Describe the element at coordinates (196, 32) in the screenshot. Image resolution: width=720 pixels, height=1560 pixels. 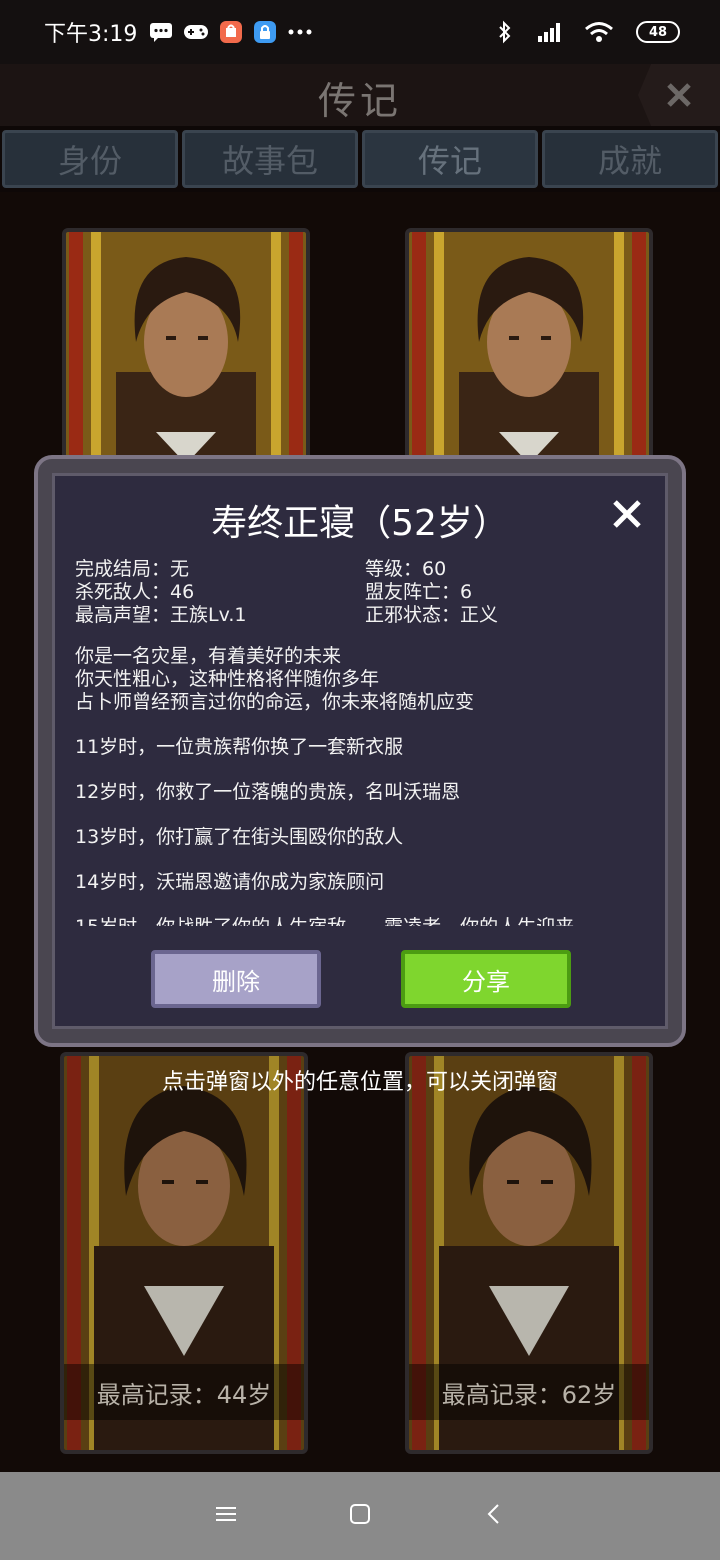
I see `gamepad-icon` at that location.